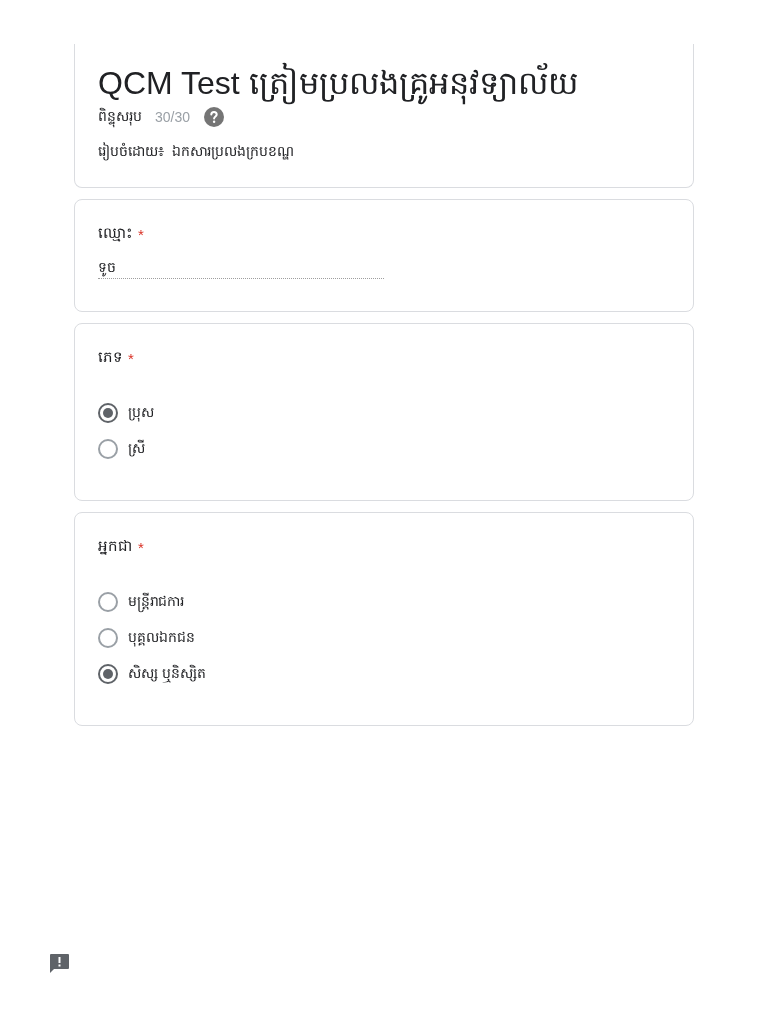 The height and width of the screenshot is (1024, 768). I want to click on help-icon, so click(214, 117).